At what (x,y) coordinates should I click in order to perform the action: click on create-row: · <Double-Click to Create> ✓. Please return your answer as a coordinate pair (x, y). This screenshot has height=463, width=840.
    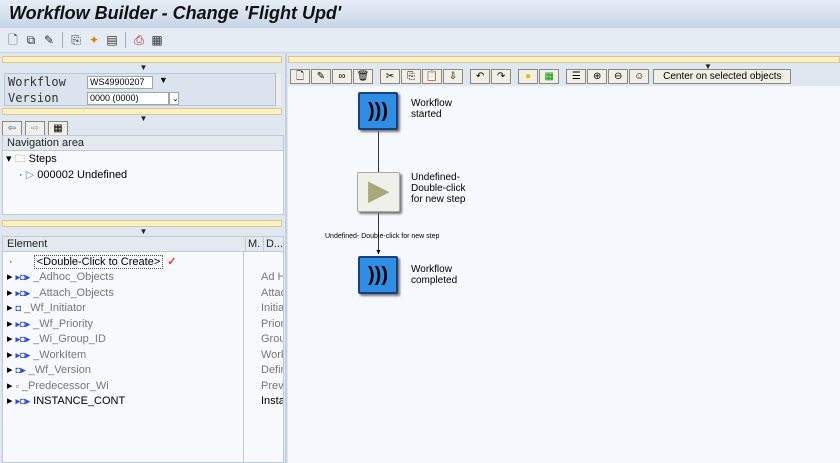
    Looking at the image, I should click on (92, 262).